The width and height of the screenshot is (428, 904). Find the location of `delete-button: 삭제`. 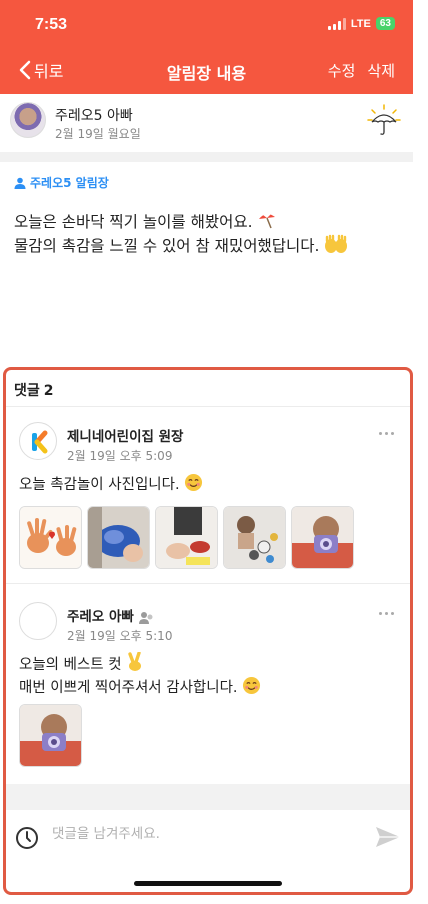

delete-button: 삭제 is located at coordinates (381, 70).